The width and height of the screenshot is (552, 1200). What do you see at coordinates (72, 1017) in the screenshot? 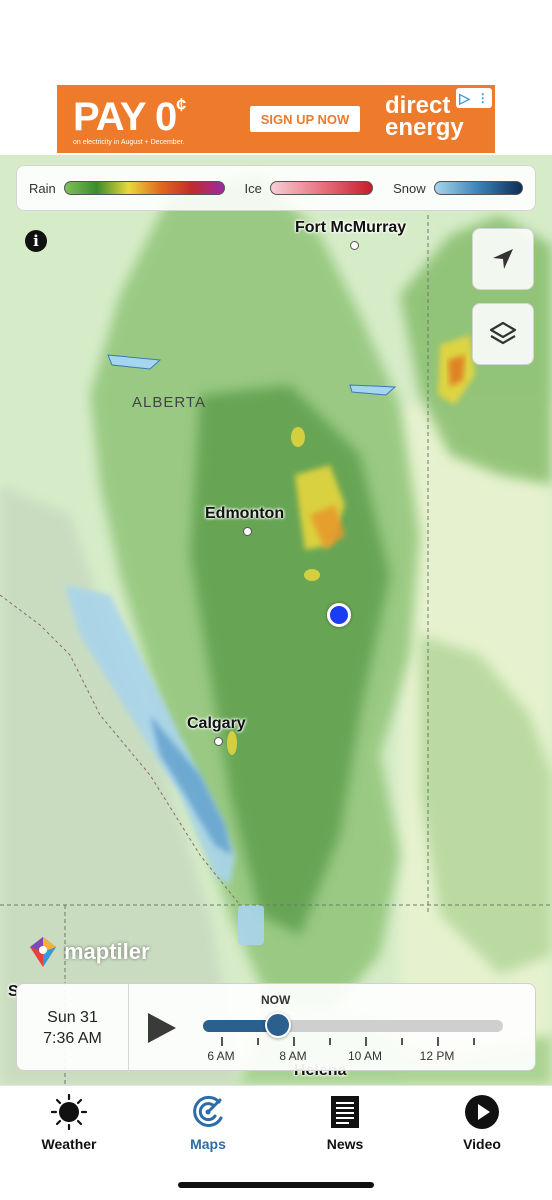
I see `timeline-day: Sun 31` at bounding box center [72, 1017].